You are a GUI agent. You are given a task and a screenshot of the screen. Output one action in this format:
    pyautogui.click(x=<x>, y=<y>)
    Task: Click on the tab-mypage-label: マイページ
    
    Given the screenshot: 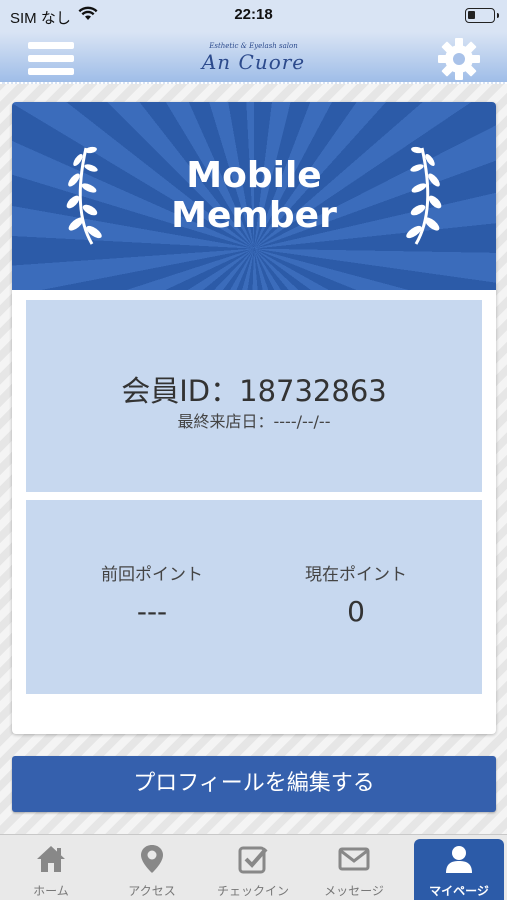 What is the action you would take?
    pyautogui.click(x=459, y=891)
    